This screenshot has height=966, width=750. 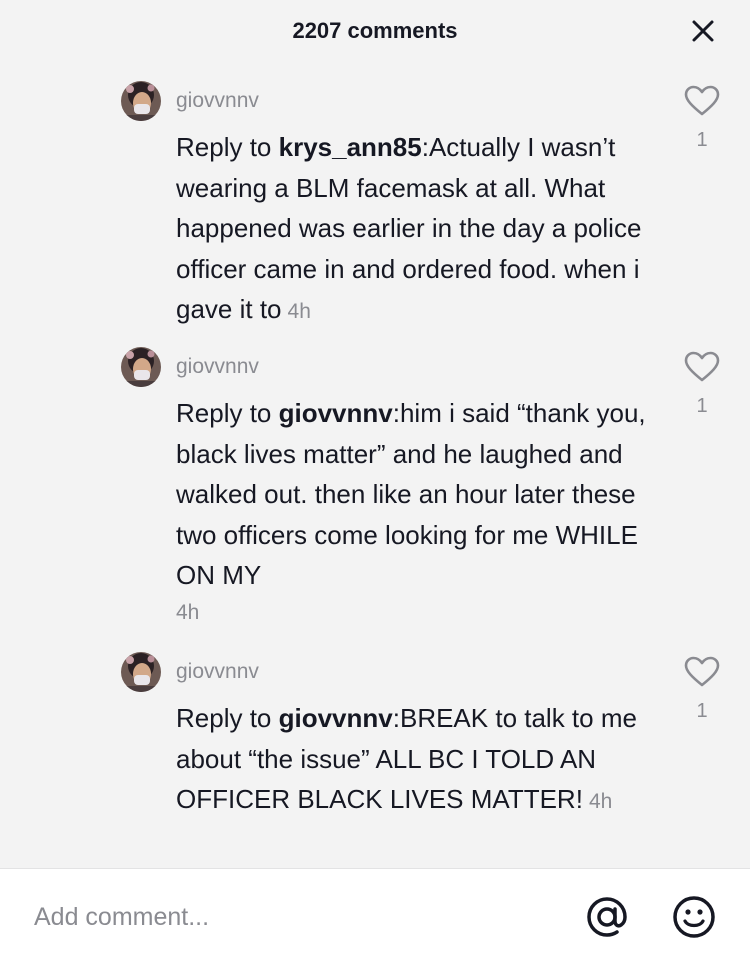 What do you see at coordinates (703, 31) in the screenshot?
I see `close-icon` at bounding box center [703, 31].